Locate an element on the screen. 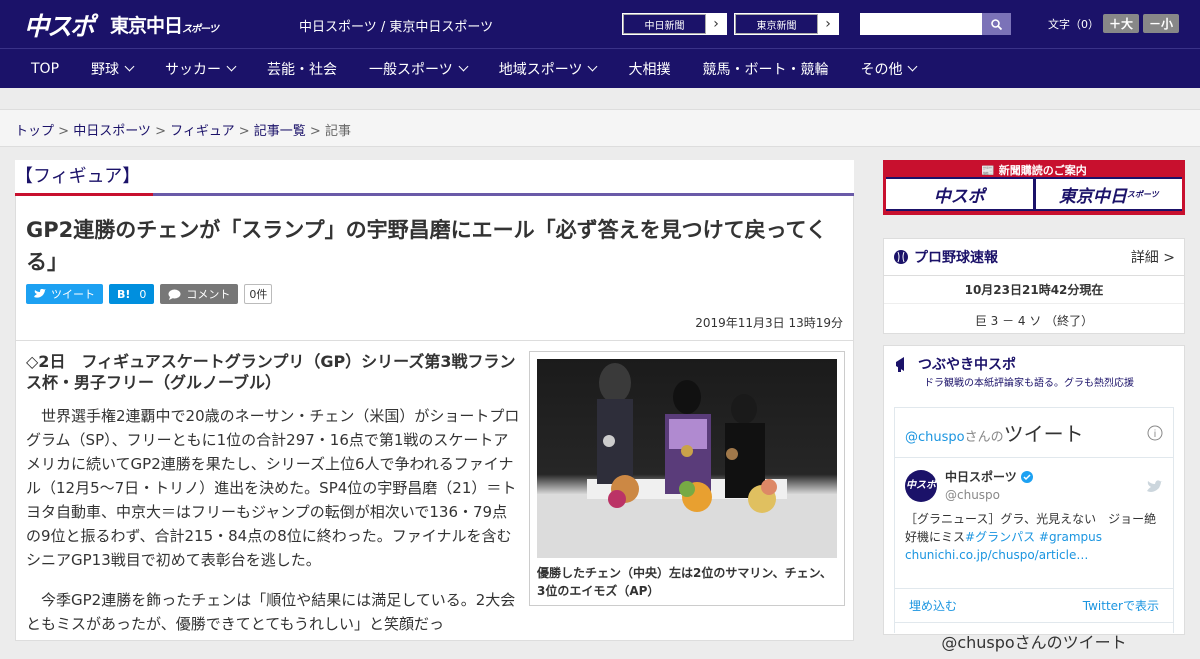 This screenshot has height=659, width=1200. font-size-control: 文字（0） ＋大 －小 is located at coordinates (1114, 23).